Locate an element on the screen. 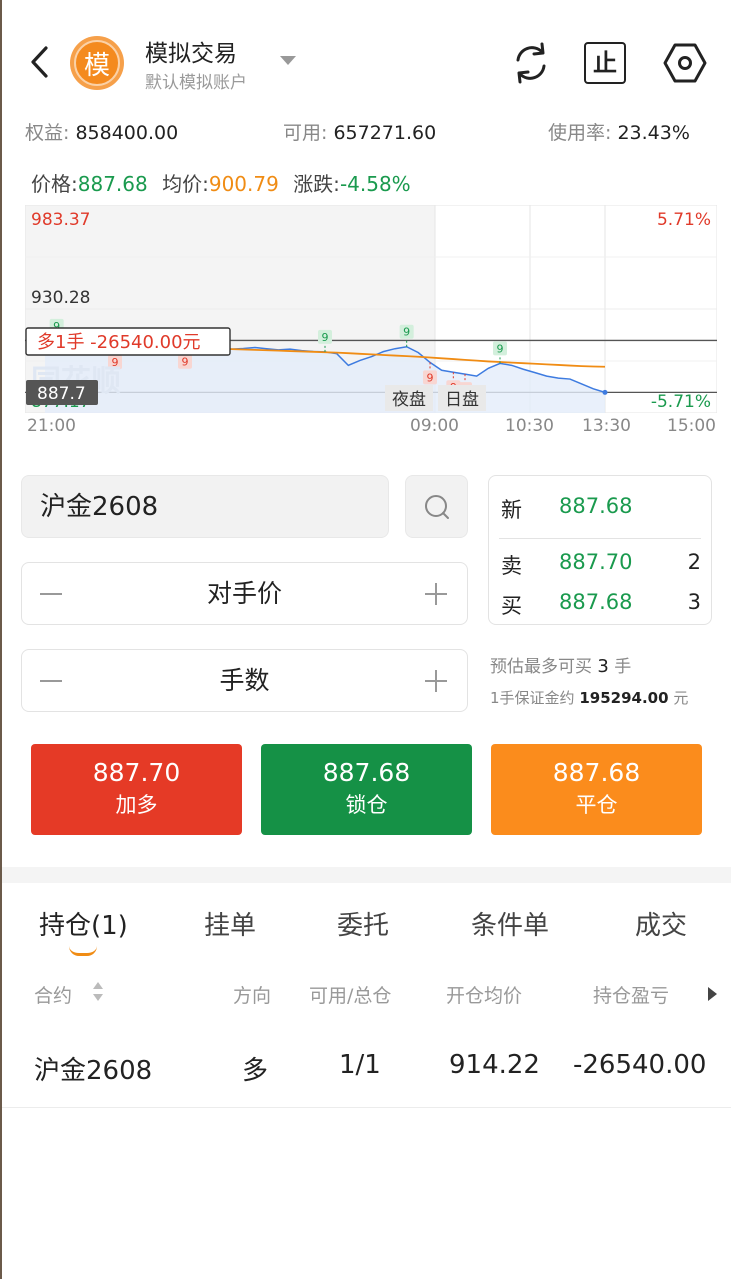 The image size is (731, 1279). margin-estimate: 1手保证金约 195294.00 元 is located at coordinates (589, 698).